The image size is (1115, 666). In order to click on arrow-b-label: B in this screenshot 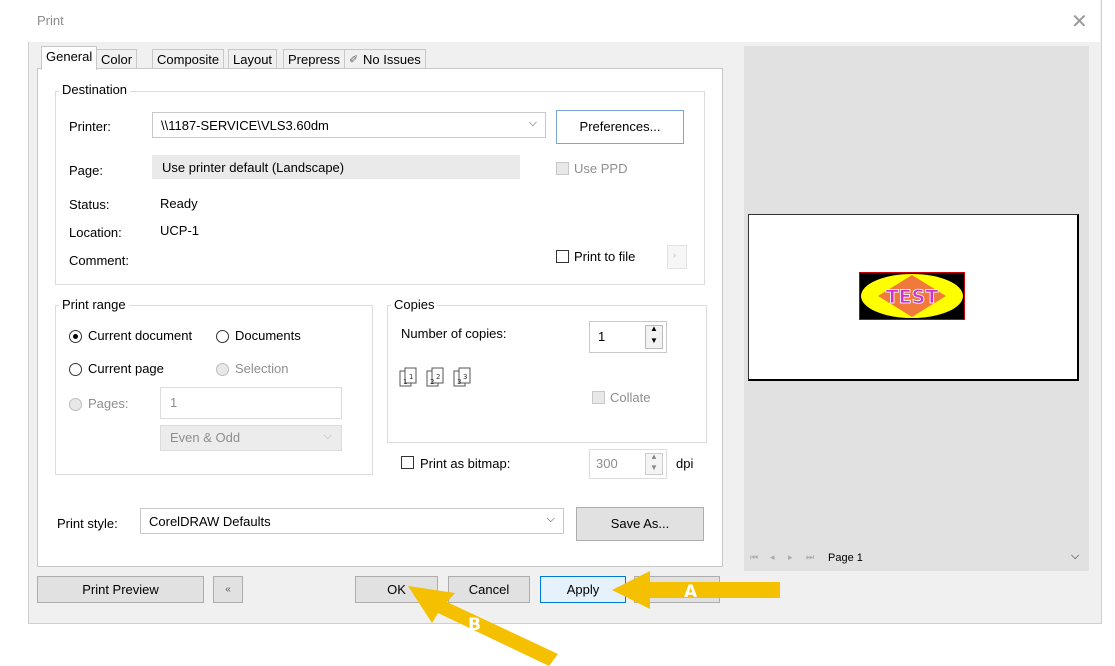, I will do `click(474, 625)`.